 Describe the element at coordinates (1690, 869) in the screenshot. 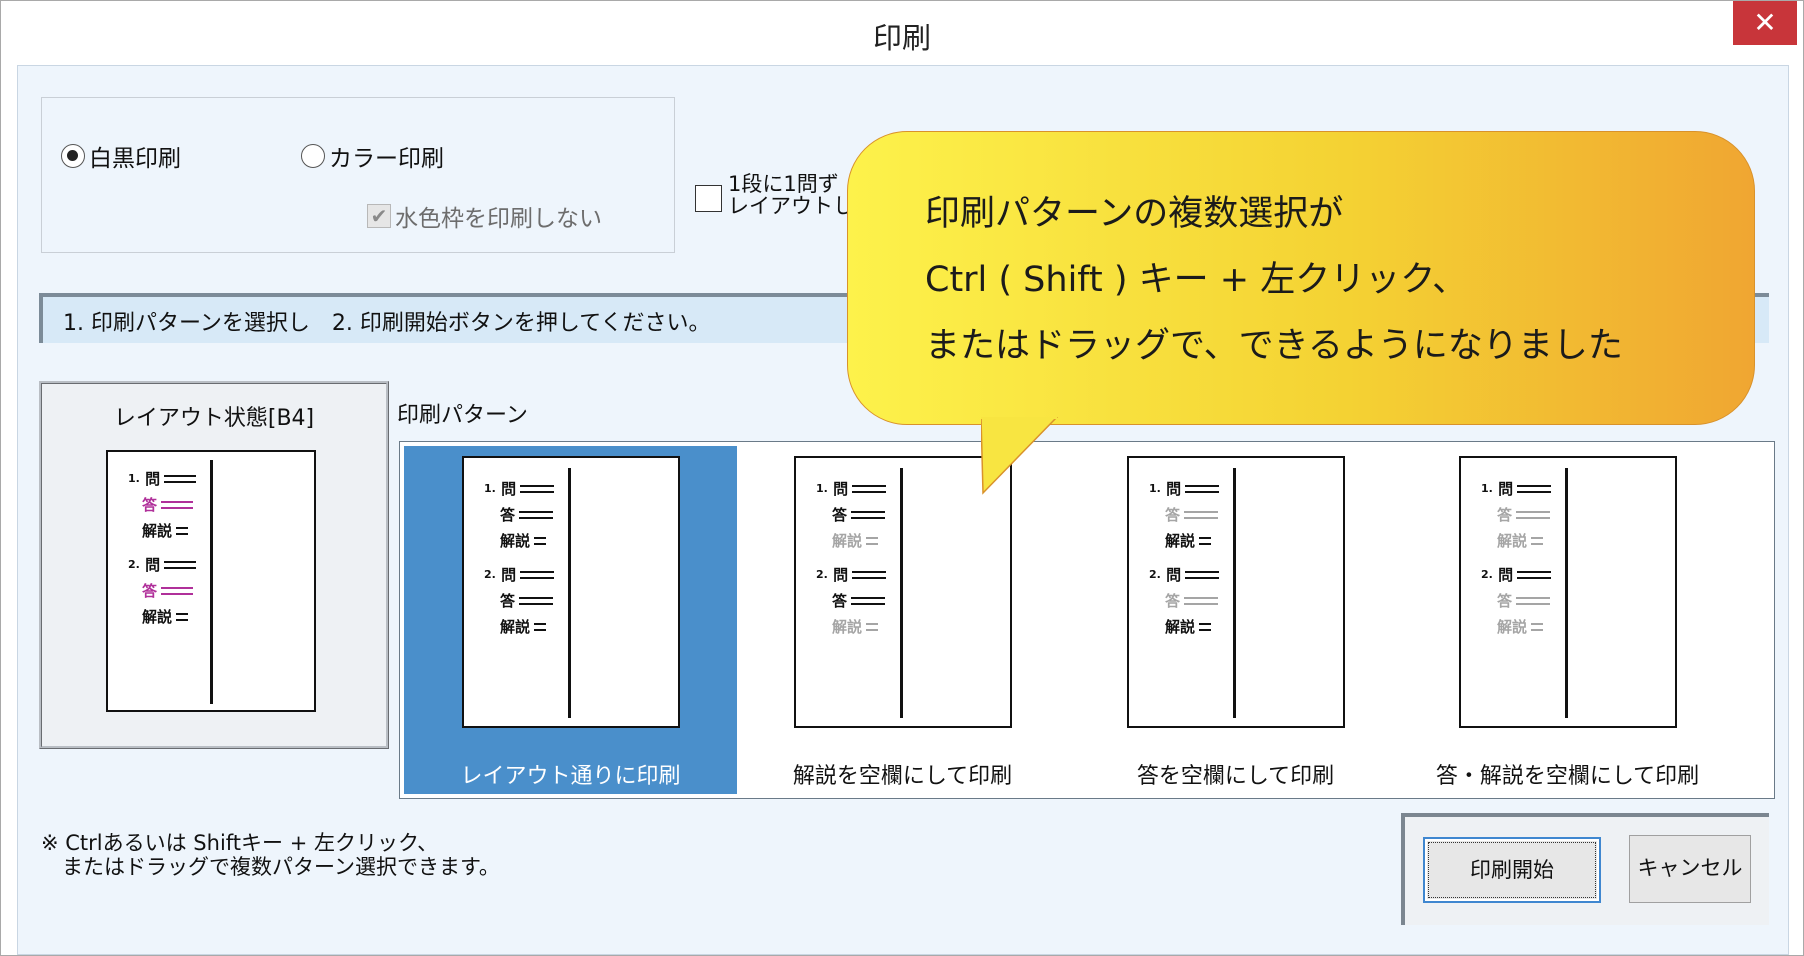

I see `cancel-button: キャンセル` at that location.